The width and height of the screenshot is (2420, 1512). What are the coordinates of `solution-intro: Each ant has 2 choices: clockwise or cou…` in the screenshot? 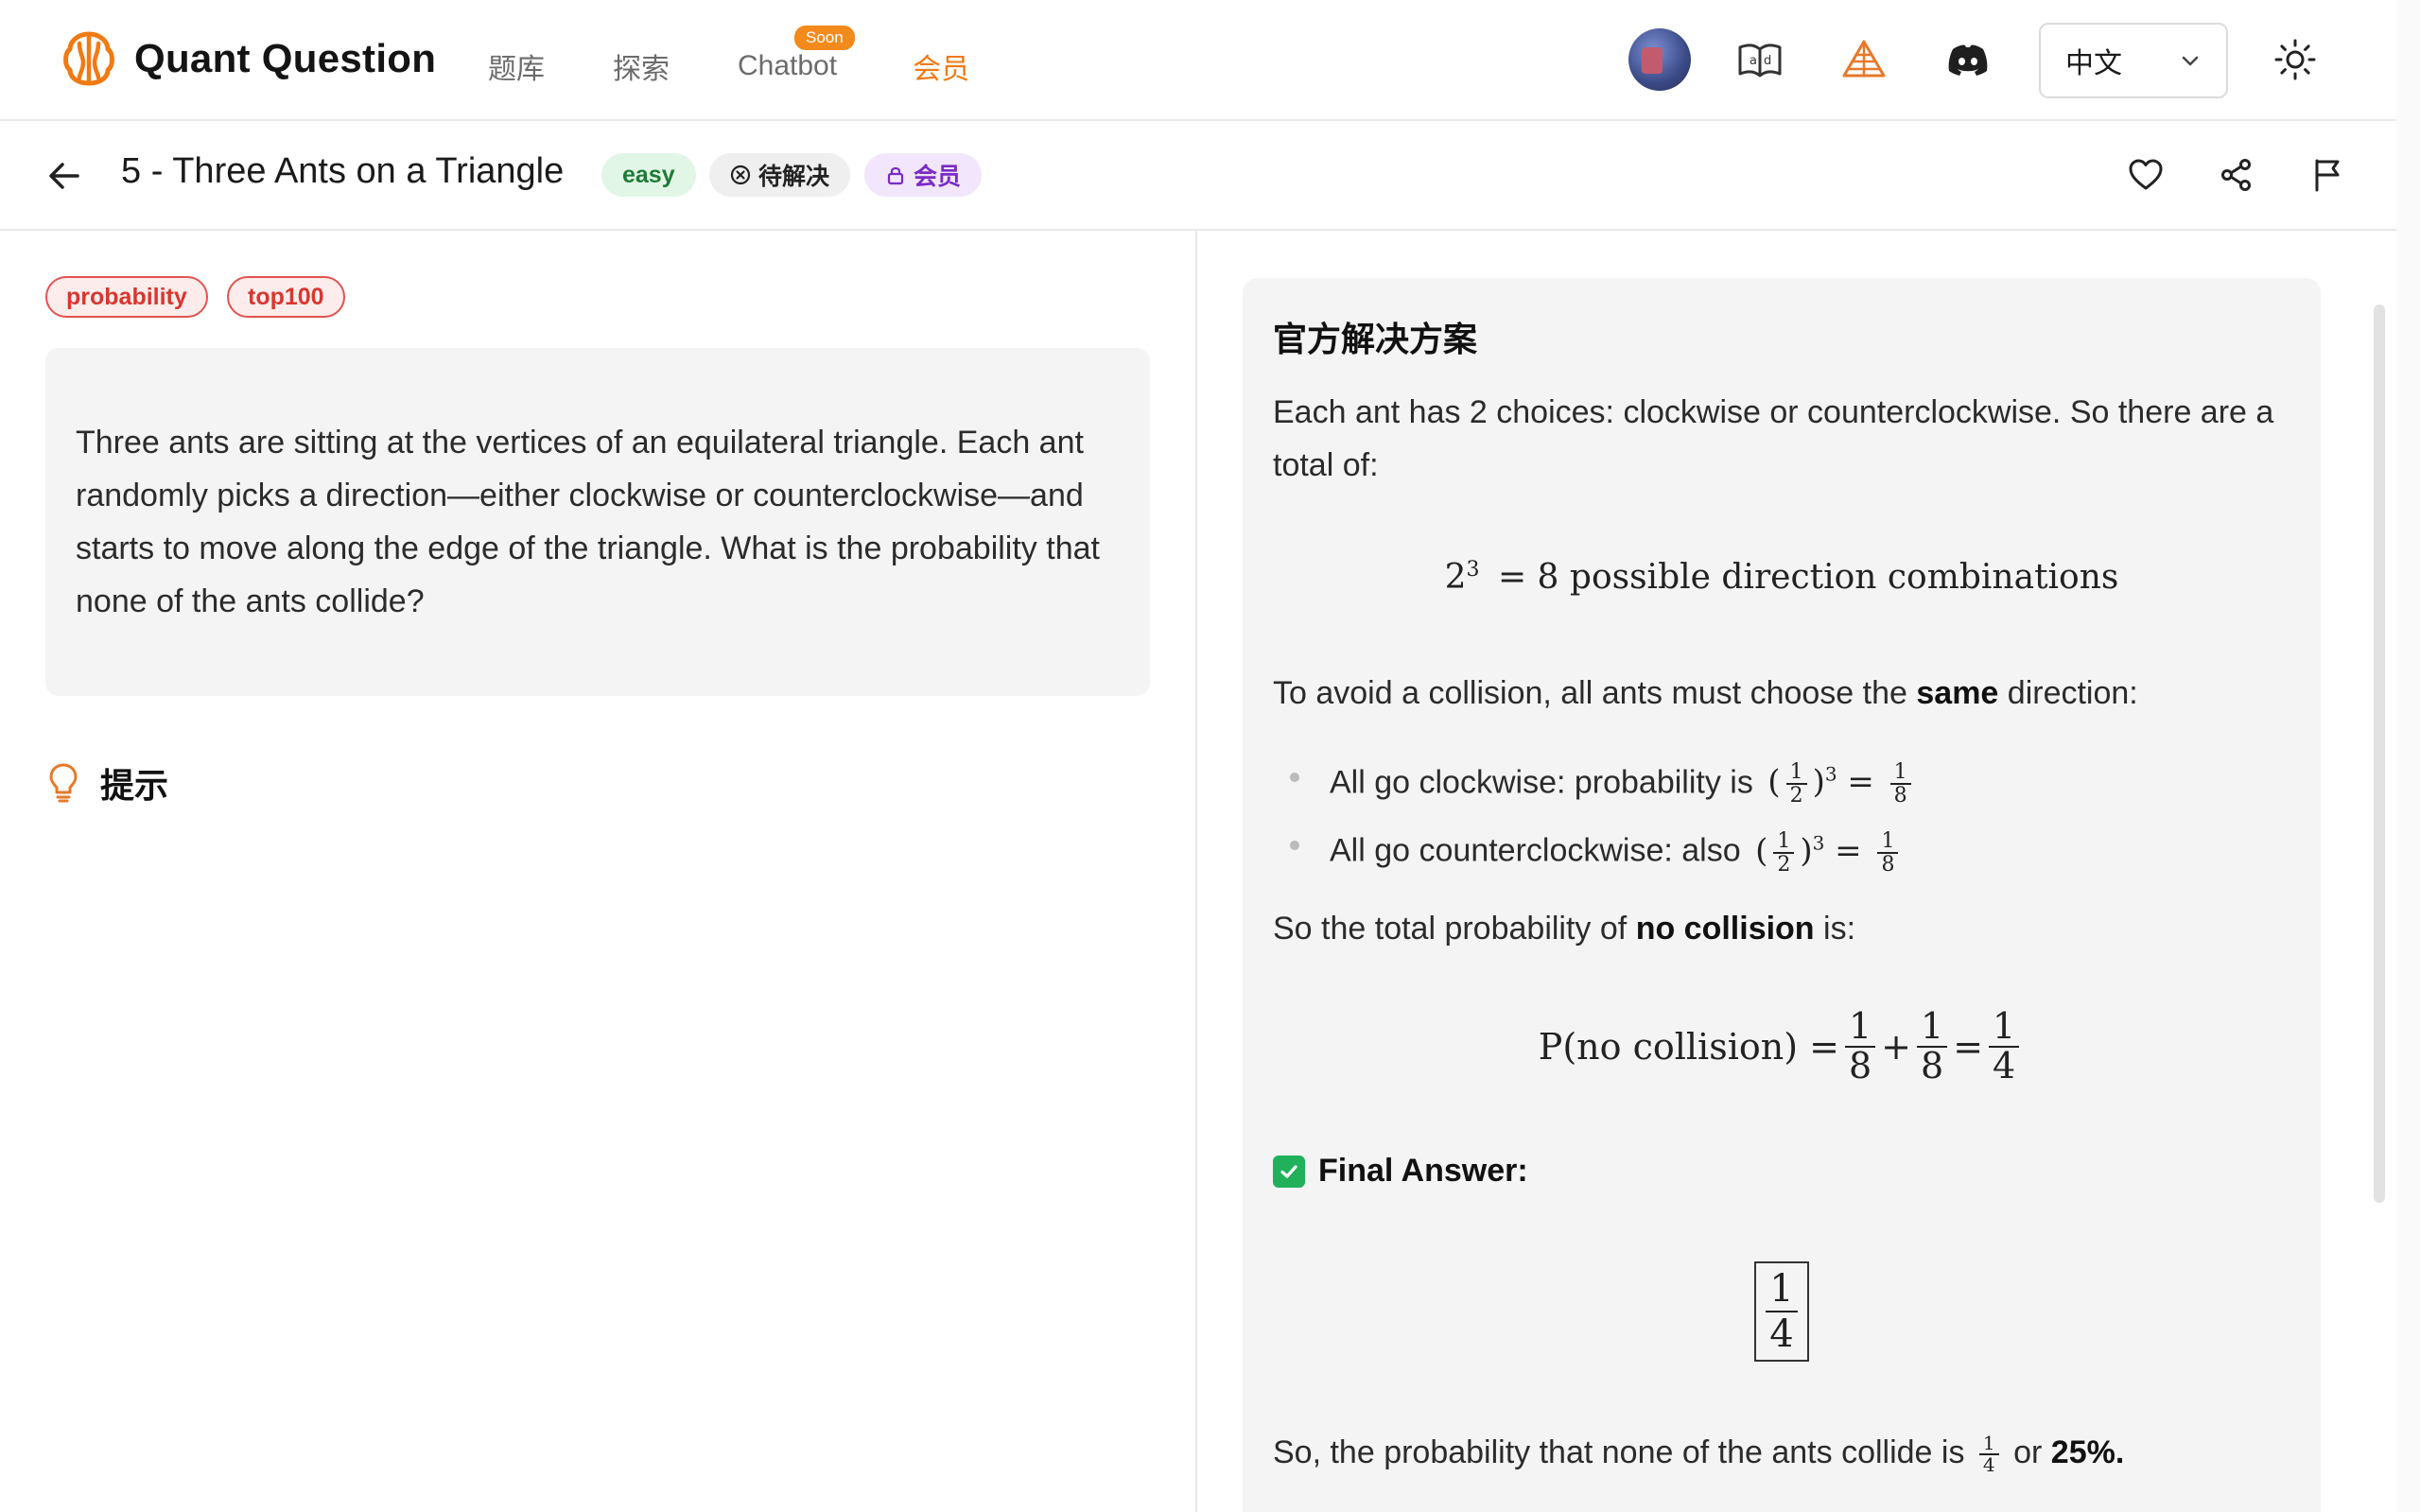 It's located at (1774, 438).